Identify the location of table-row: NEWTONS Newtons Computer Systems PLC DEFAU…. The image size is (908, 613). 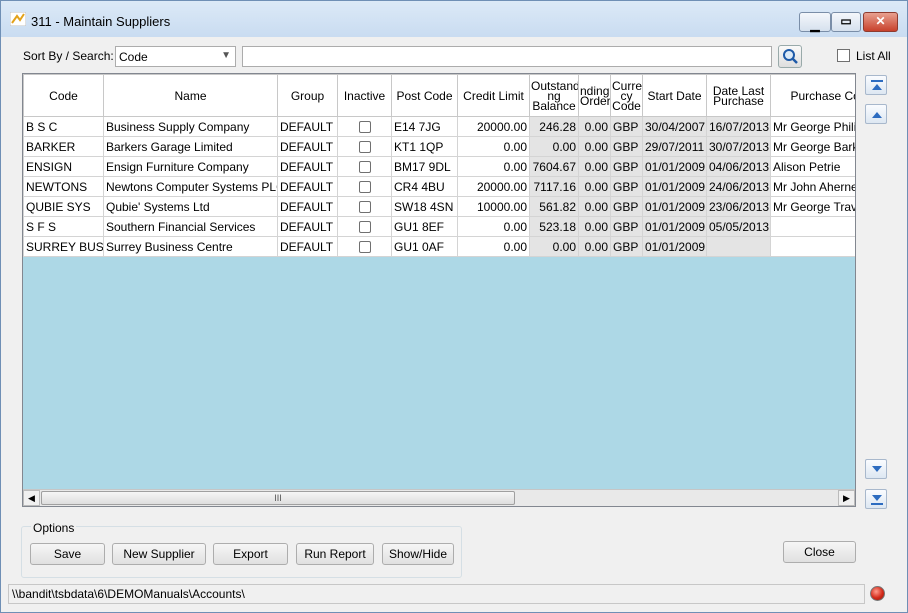
(439, 186).